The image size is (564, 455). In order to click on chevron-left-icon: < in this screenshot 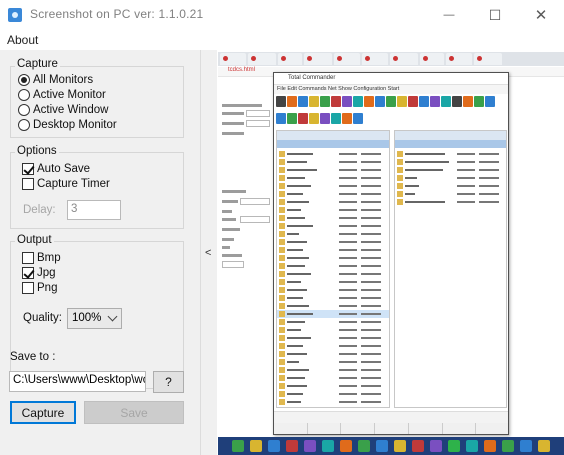, I will do `click(208, 253)`.